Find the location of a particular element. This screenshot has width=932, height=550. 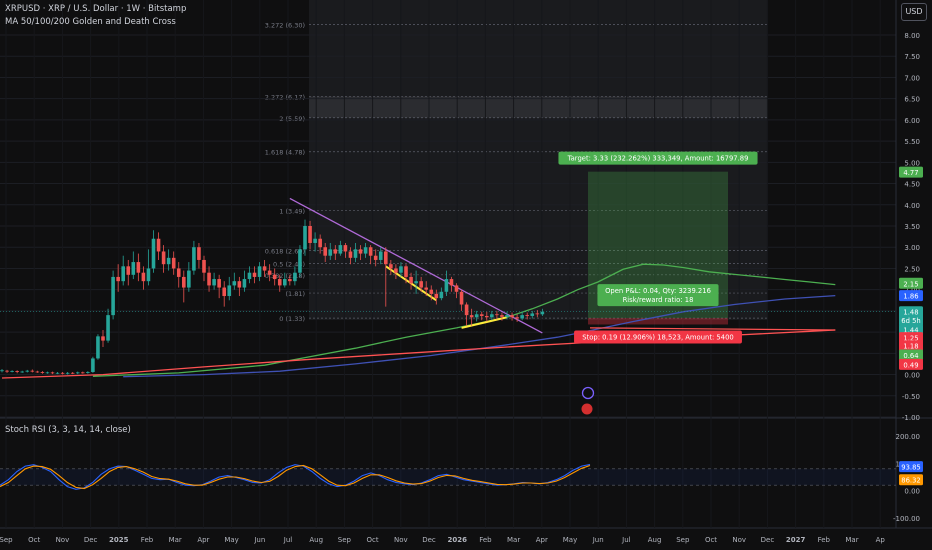

stoch-rsi-title: Stoch RSI (3, 3, 14, 14, close) is located at coordinates (68, 430).